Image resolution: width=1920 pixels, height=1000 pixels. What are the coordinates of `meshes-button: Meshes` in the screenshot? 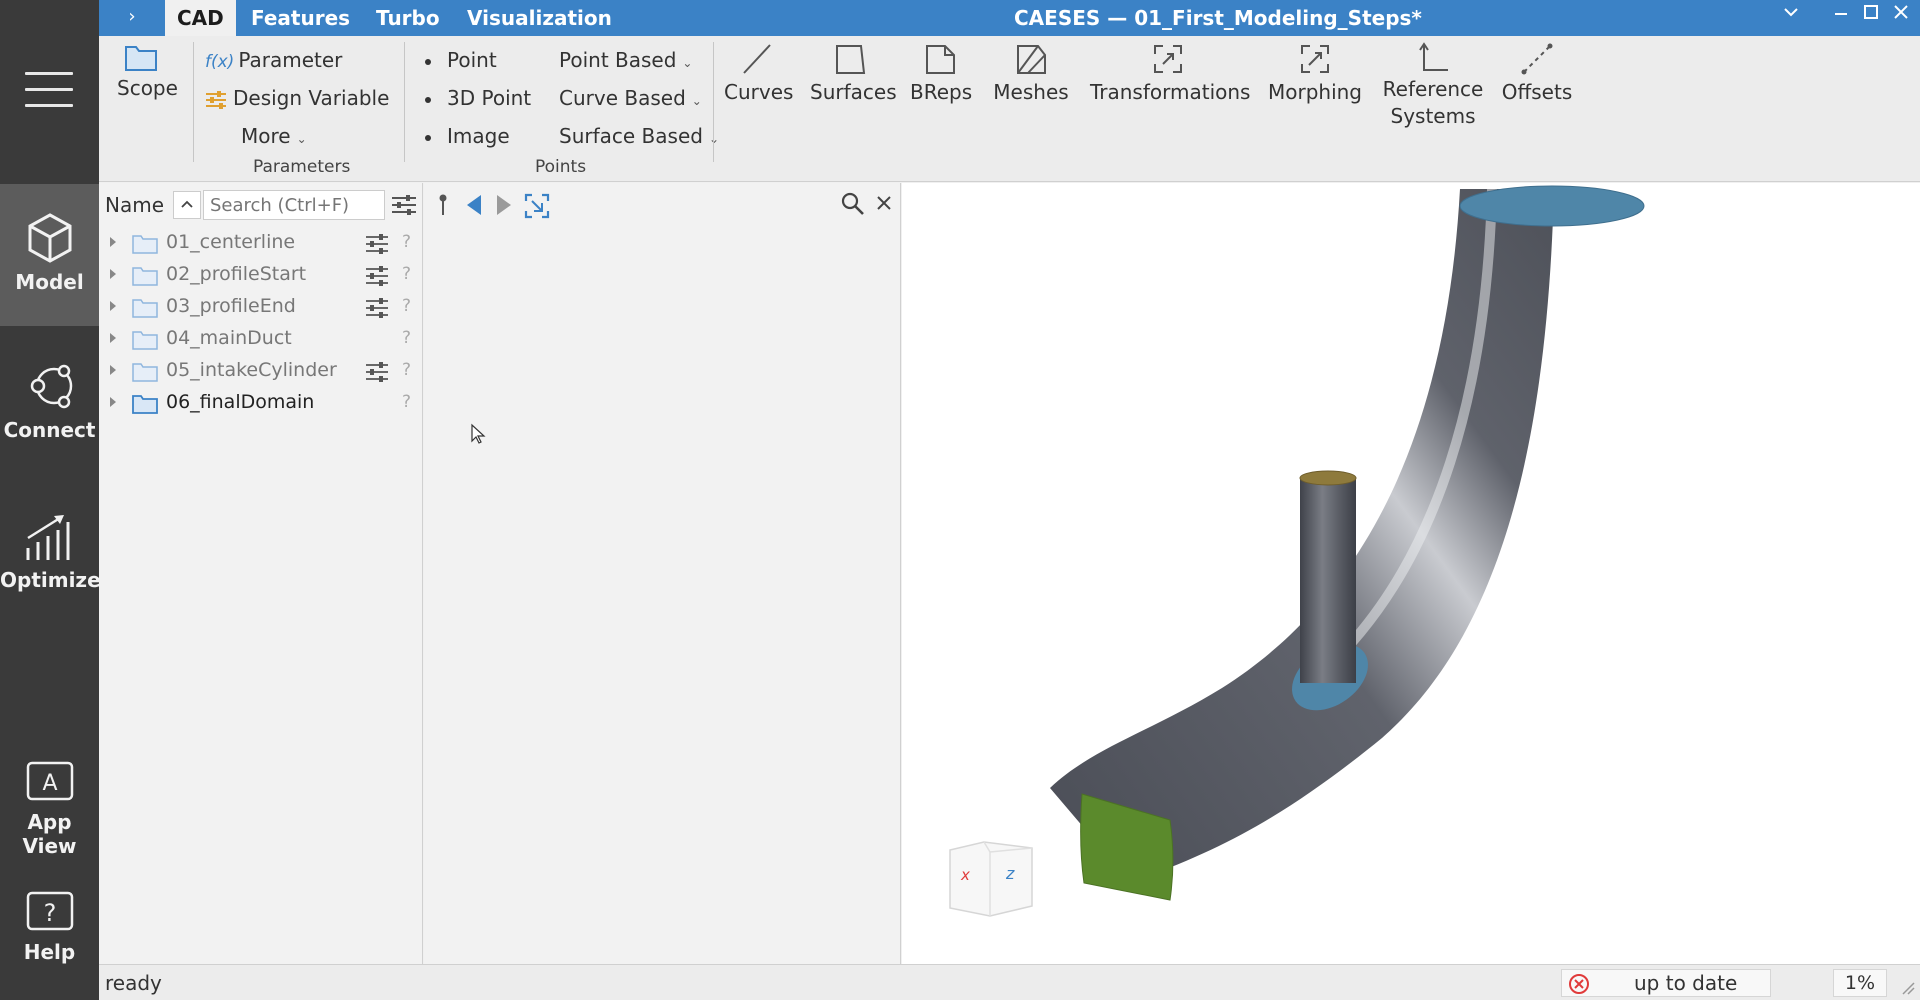 It's located at (1031, 73).